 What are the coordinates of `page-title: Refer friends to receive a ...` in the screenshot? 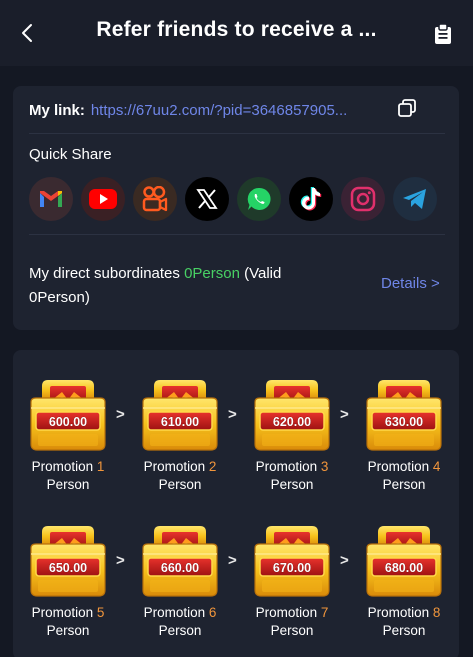 It's located at (236, 29).